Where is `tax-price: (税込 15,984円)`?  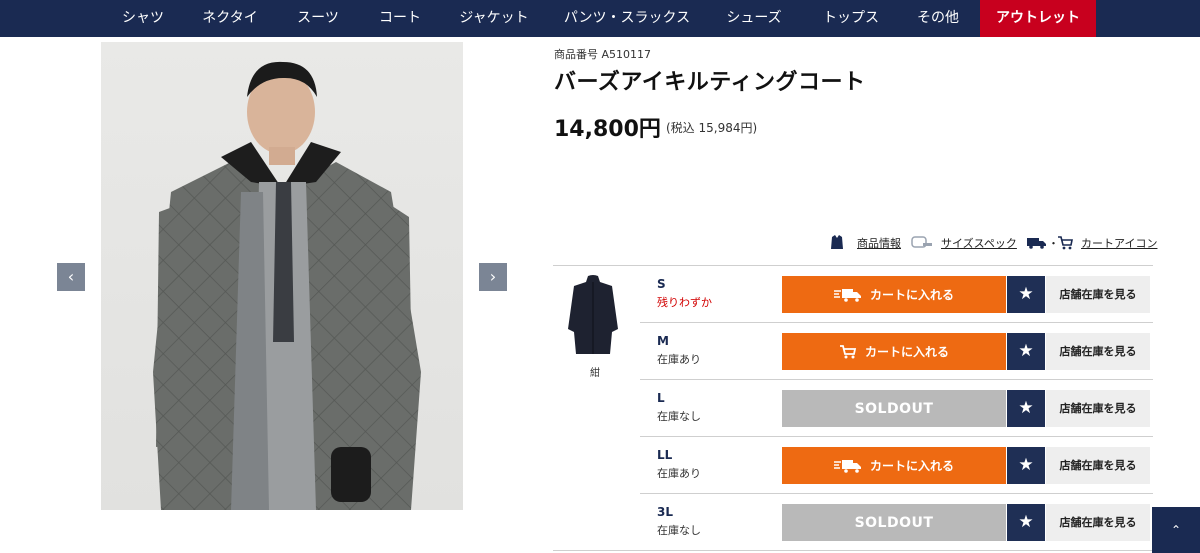 tax-price: (税込 15,984円) is located at coordinates (712, 128).